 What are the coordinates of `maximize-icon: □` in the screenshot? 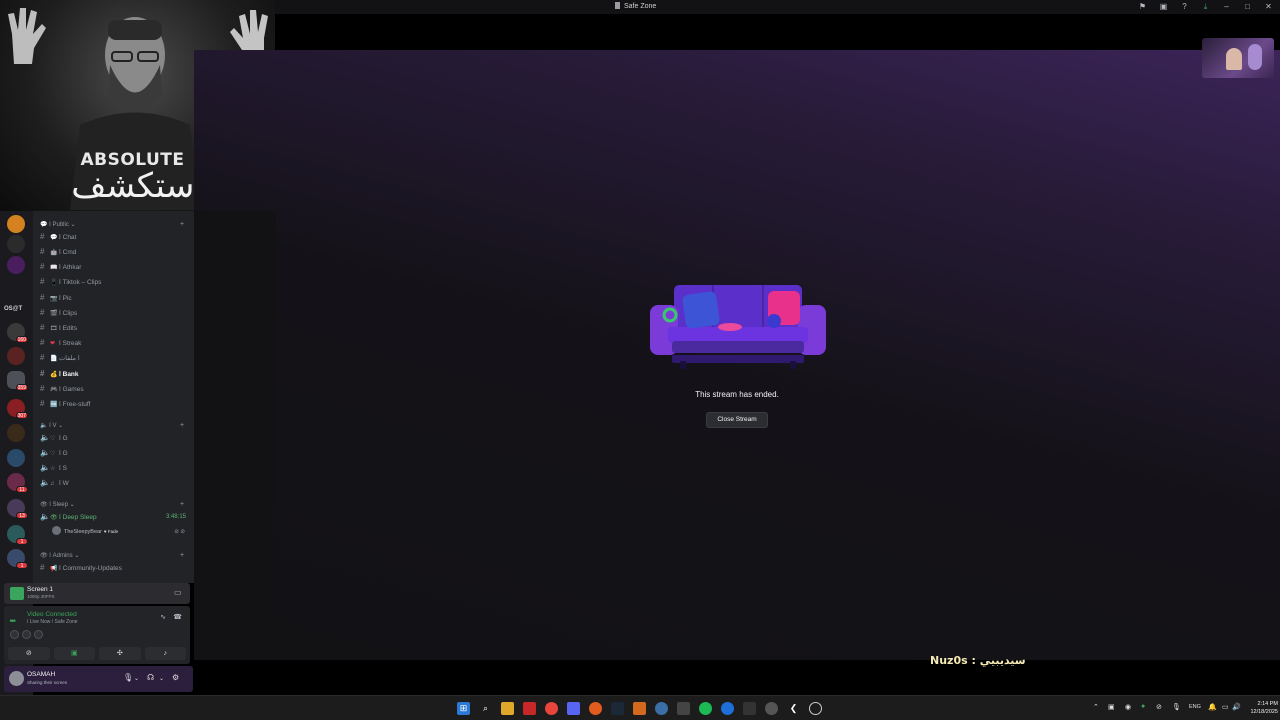 It's located at (1247, 7).